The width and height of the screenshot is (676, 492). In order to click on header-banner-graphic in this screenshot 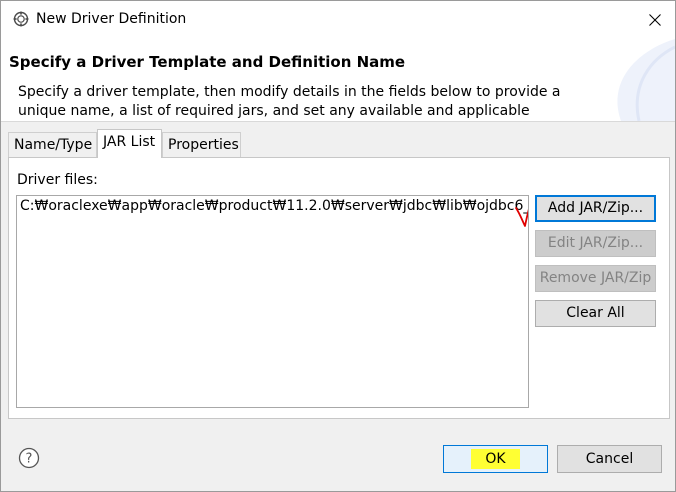, I will do `click(646, 80)`.